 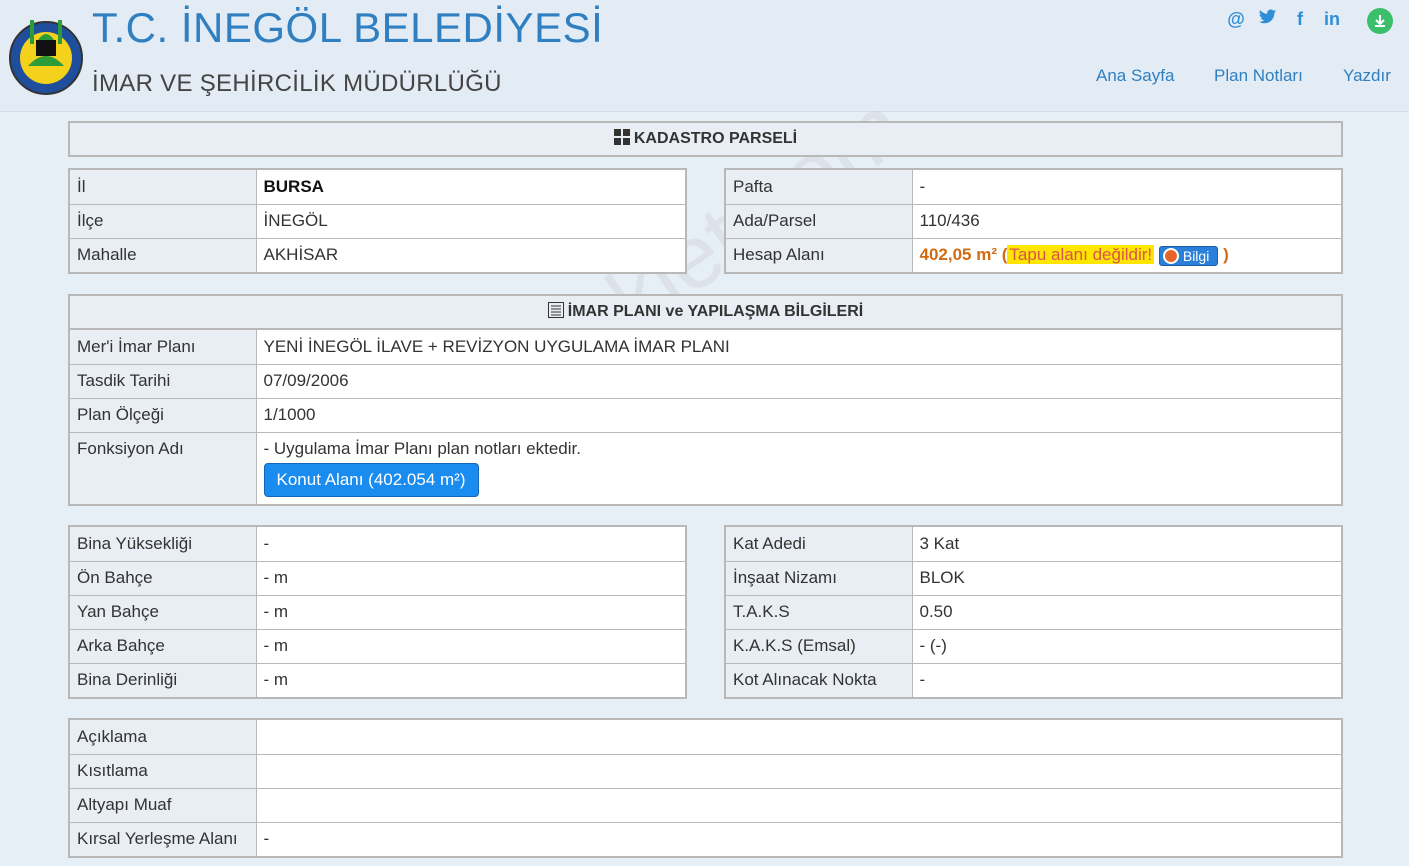 I want to click on page-title: T.C. İNEGÖL BELEDİYESİ, so click(x=348, y=27).